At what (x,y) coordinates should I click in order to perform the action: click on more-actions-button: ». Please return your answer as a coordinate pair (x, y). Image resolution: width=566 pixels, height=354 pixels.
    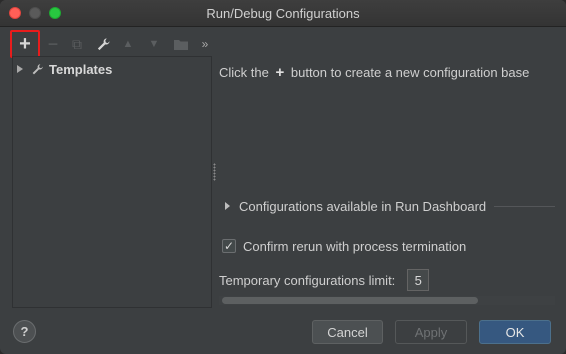
    Looking at the image, I should click on (205, 44).